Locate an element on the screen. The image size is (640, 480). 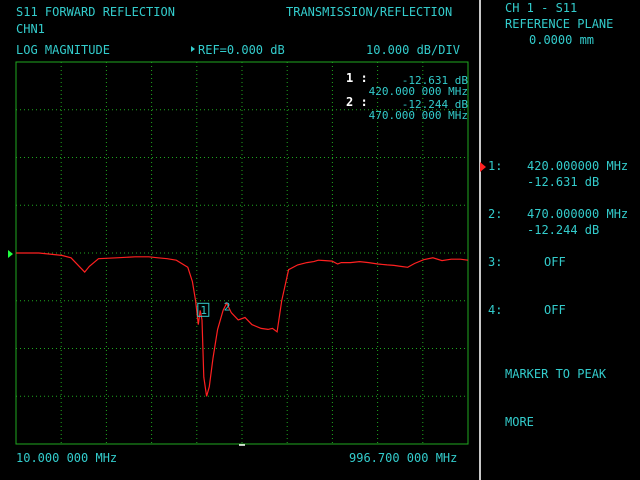
softkey-marker-to-peak: MARKER TO PEAK is located at coordinates (555, 374).